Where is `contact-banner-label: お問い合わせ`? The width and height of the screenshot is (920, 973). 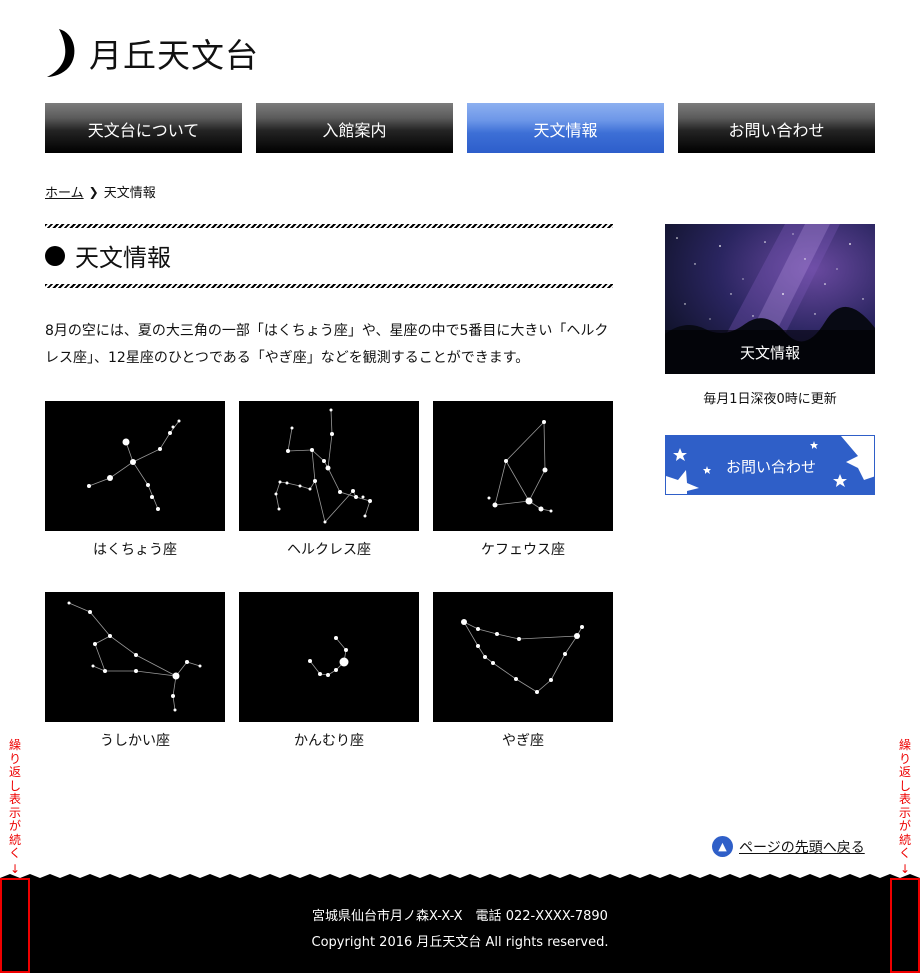
contact-banner-label: お問い合わせ is located at coordinates (770, 466).